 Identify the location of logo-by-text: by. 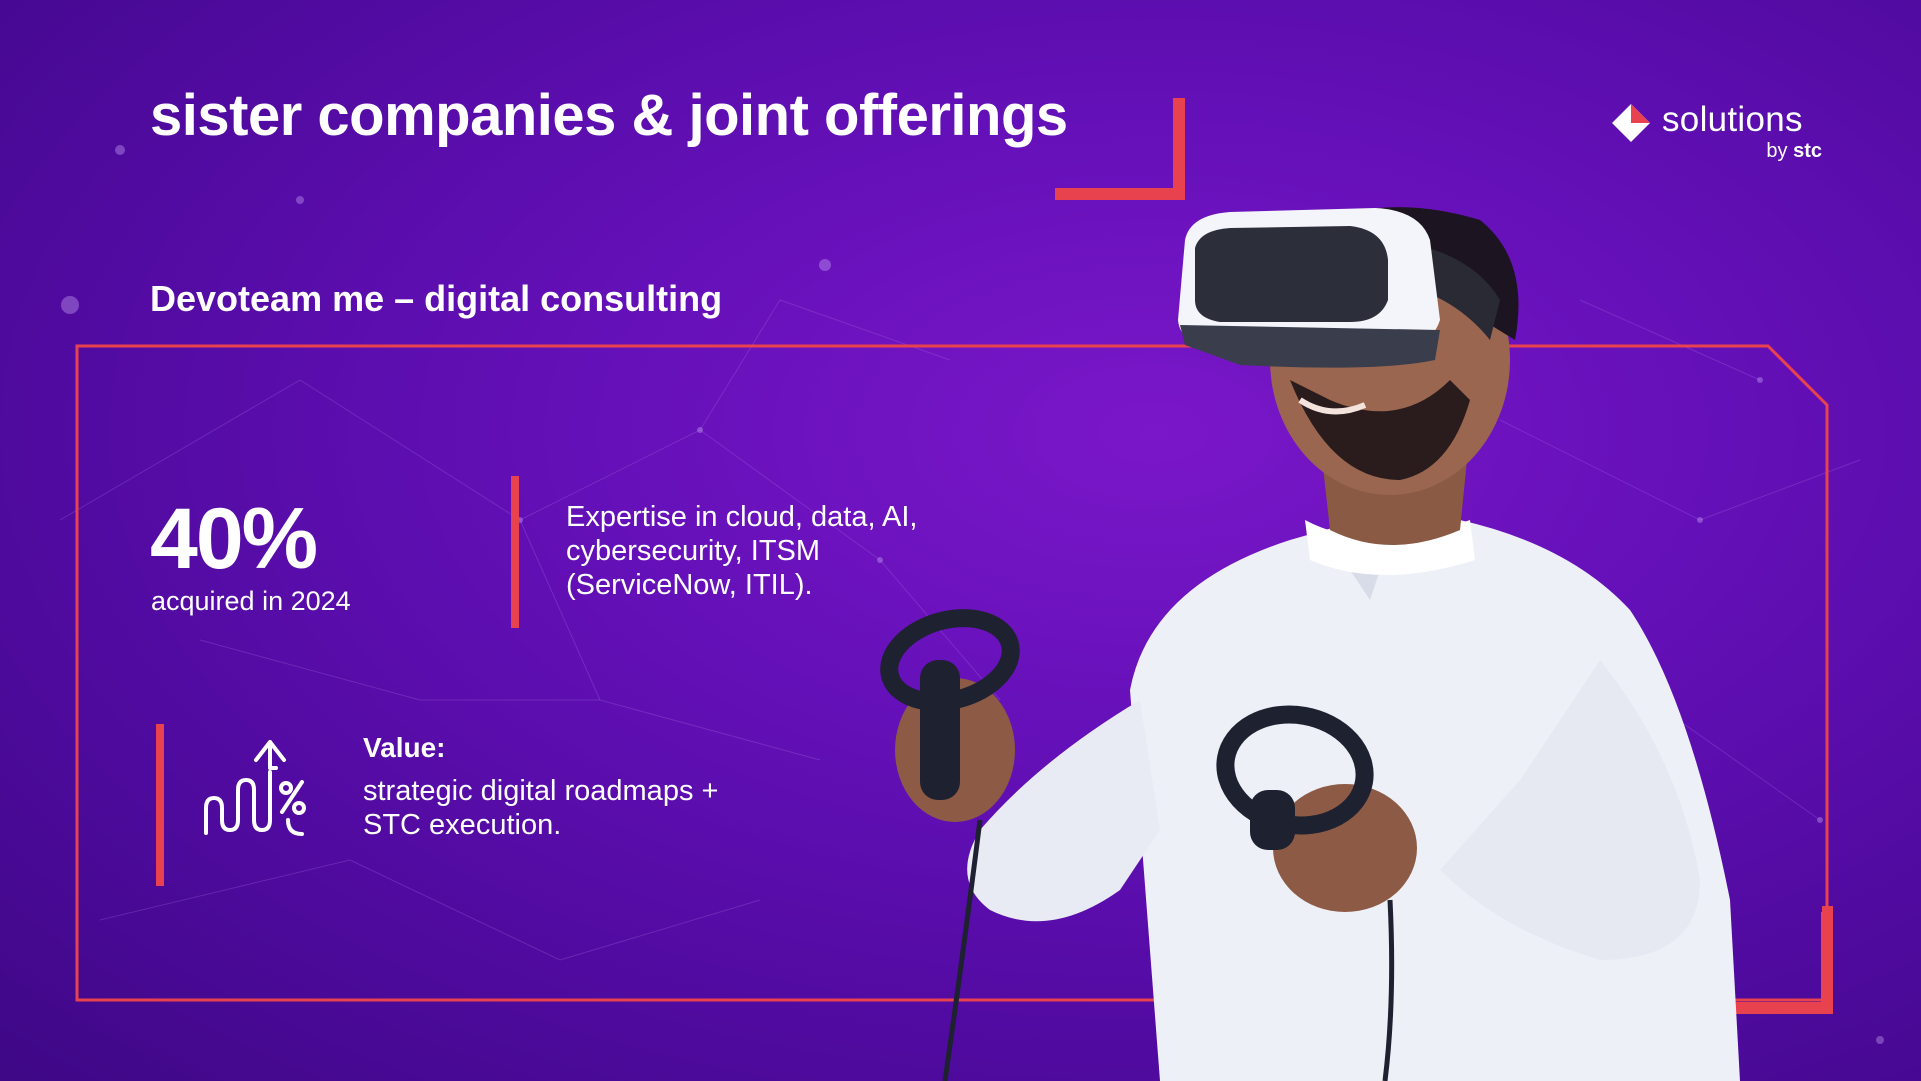
(1777, 151).